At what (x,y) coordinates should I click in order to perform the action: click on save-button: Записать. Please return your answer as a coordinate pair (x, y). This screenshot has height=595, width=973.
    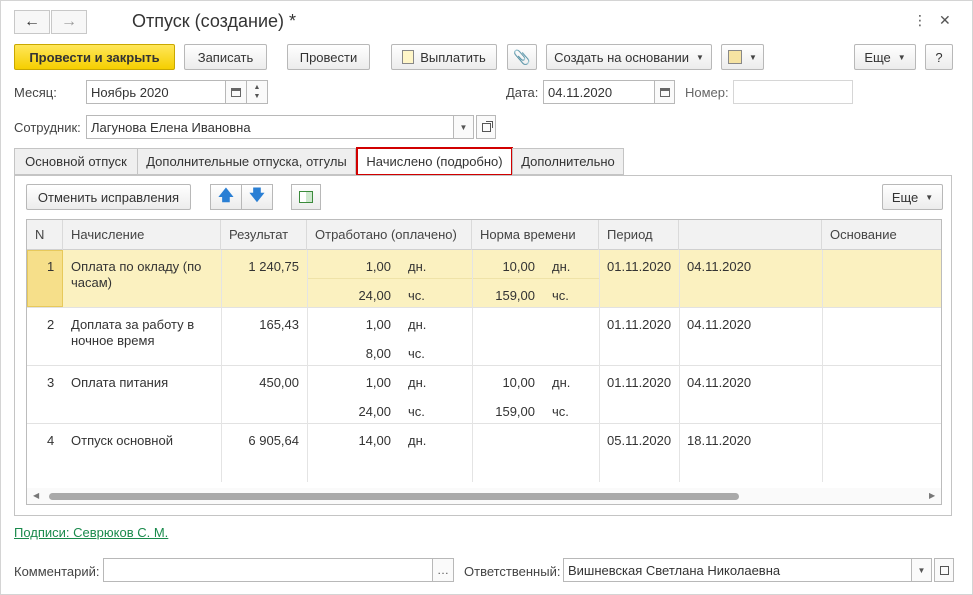
    Looking at the image, I should click on (225, 57).